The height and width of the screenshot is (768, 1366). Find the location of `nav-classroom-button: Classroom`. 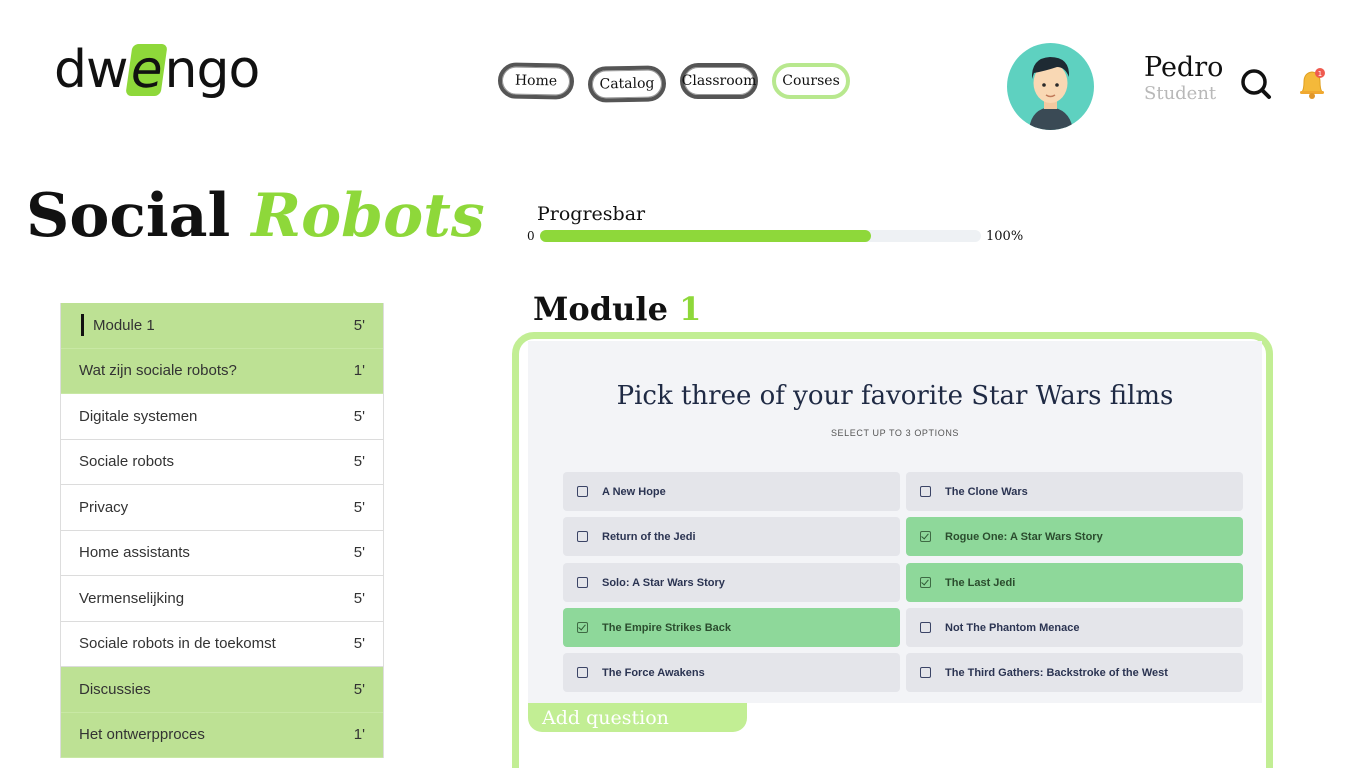

nav-classroom-button: Classroom is located at coordinates (719, 81).